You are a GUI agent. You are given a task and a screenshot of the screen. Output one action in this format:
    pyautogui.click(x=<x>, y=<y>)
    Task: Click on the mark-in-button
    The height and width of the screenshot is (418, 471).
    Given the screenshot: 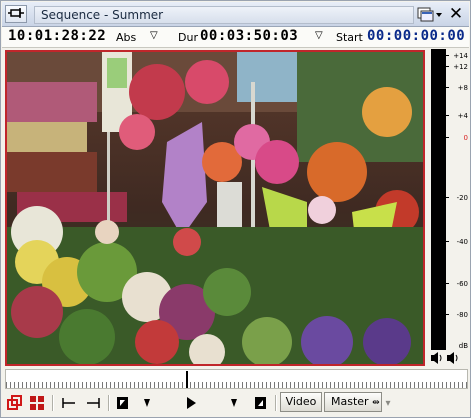 What is the action you would take?
    pyautogui.click(x=123, y=403)
    